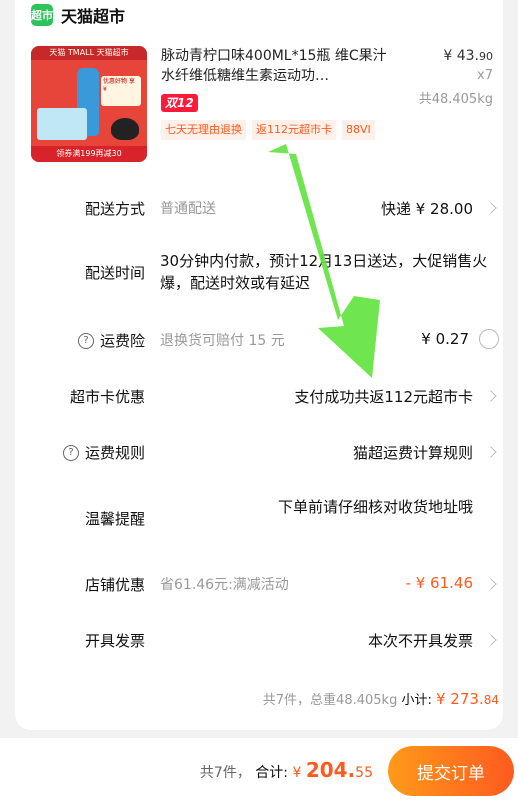  Describe the element at coordinates (330, 770) in the screenshot. I see `total-amount: 204.` at that location.